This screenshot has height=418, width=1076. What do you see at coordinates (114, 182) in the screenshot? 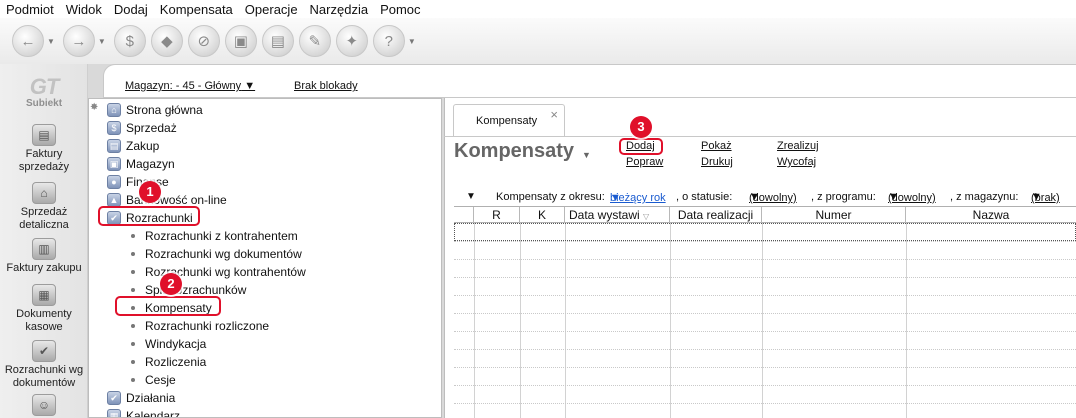
I see `finance-icon: ●` at bounding box center [114, 182].